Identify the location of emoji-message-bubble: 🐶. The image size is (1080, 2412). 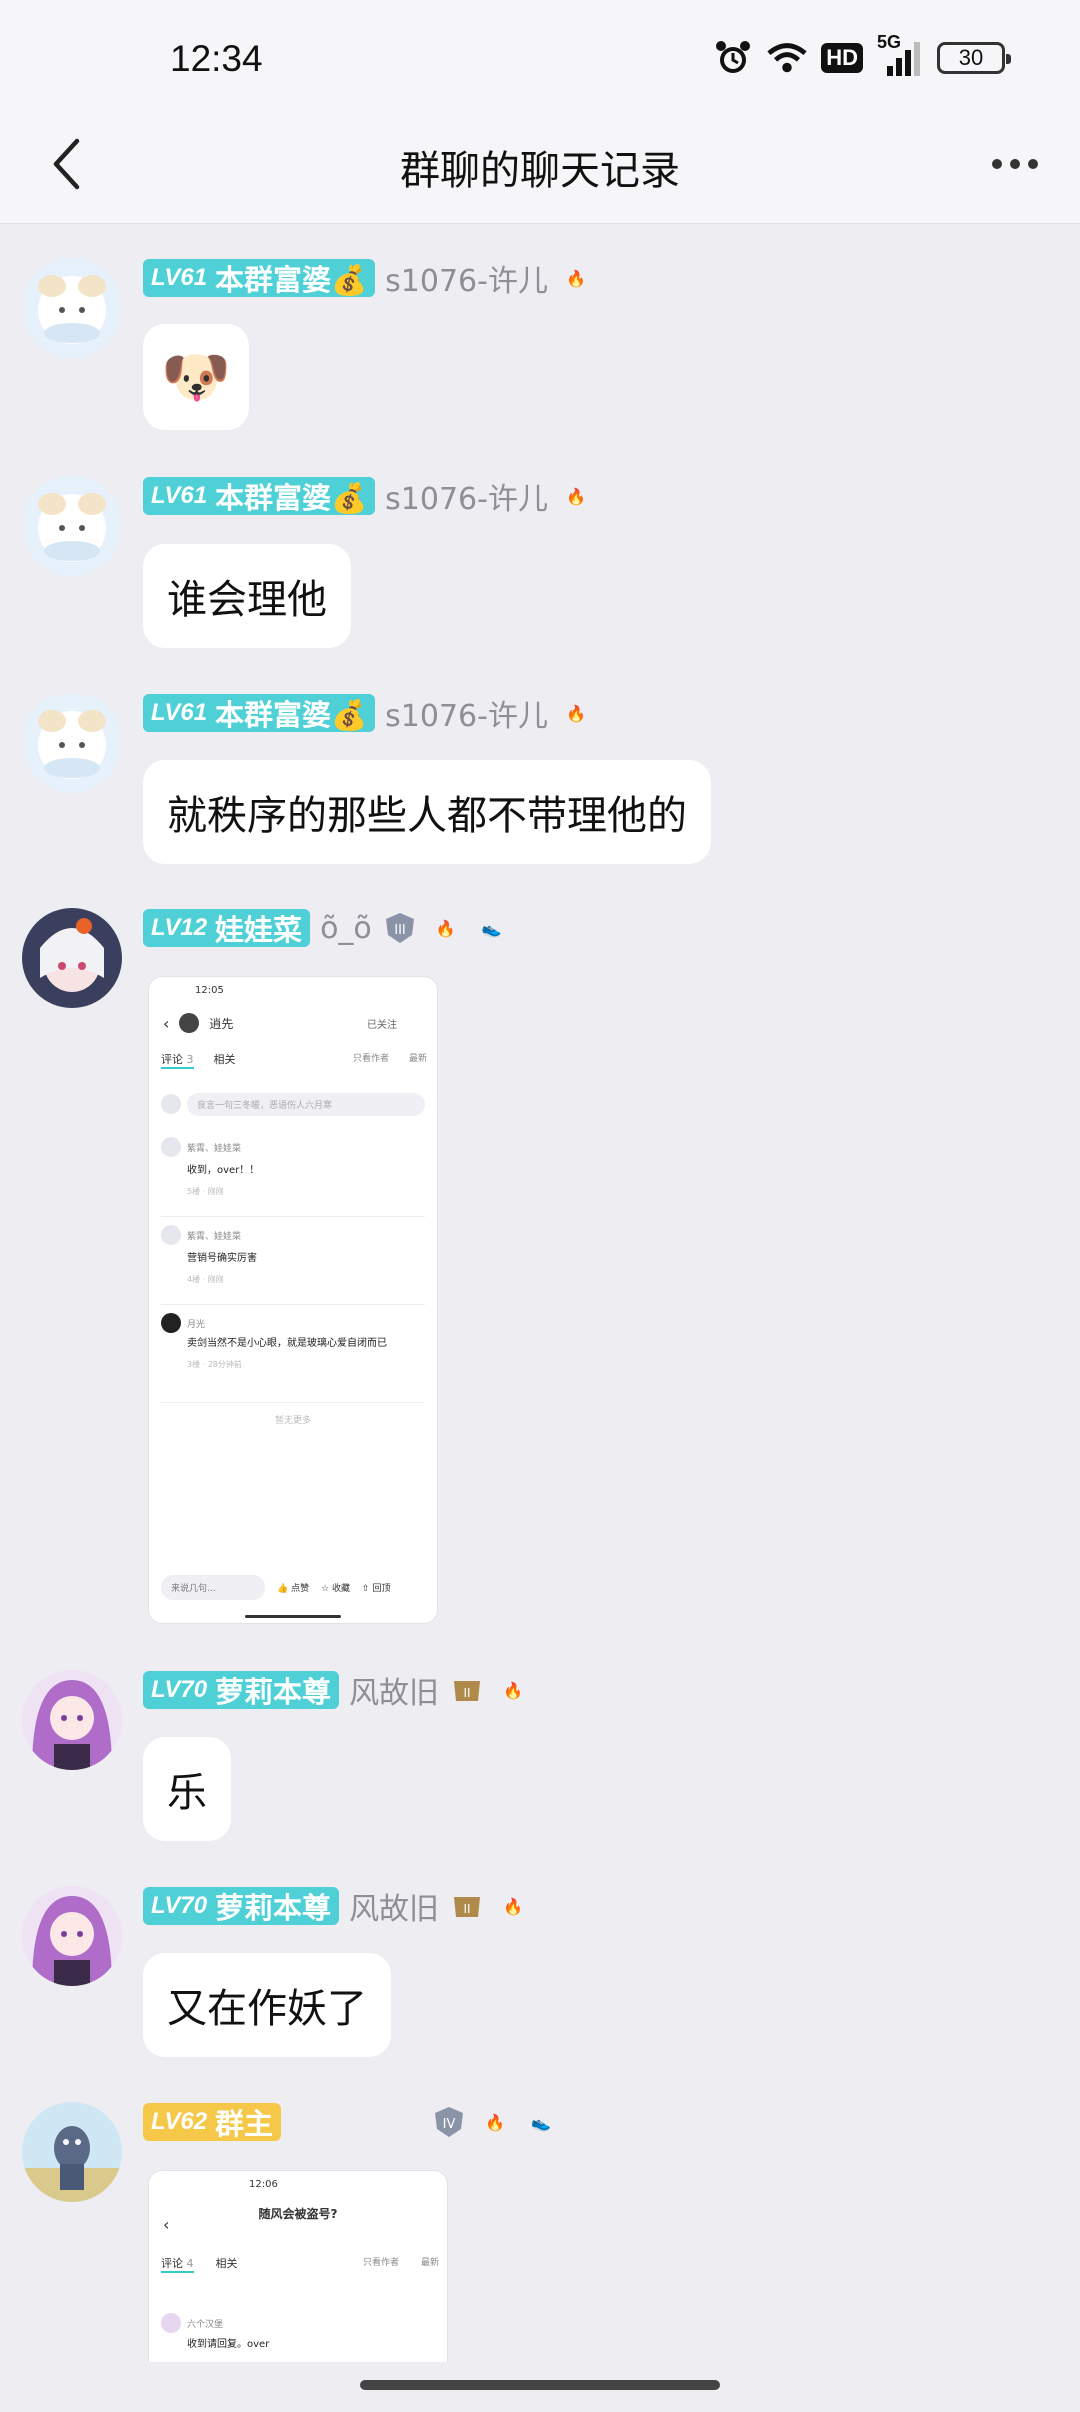
(196, 377).